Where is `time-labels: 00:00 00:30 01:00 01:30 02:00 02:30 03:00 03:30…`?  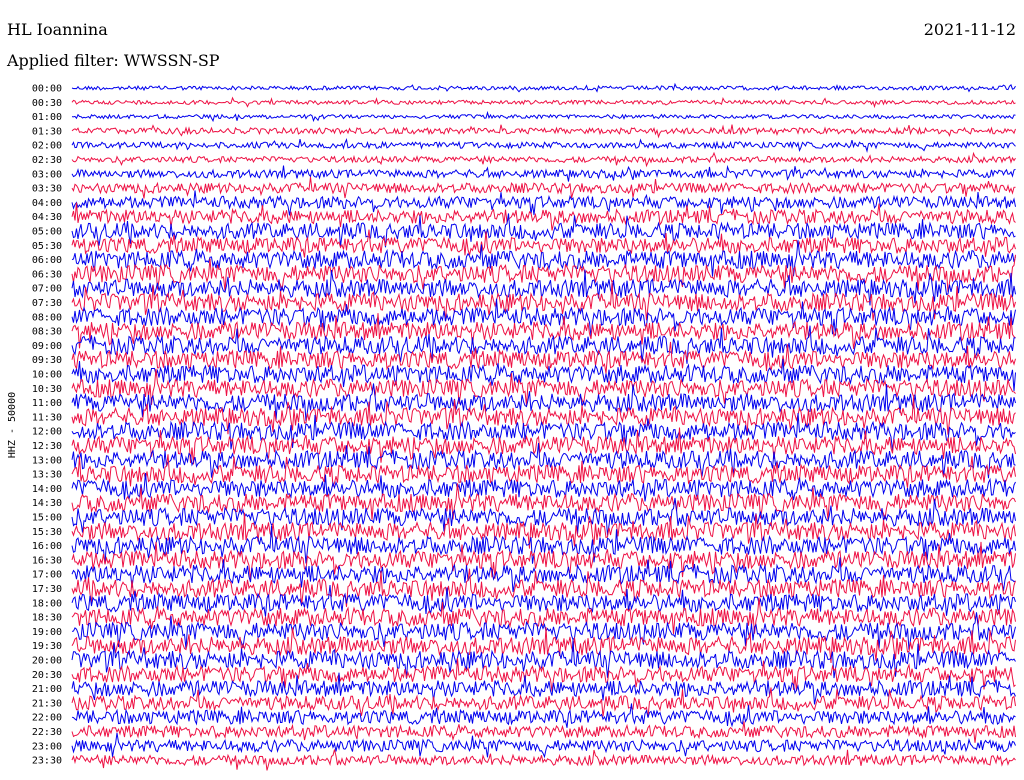 time-labels: 00:00 00:30 01:00 01:30 02:00 02:30 03:00 03:30… is located at coordinates (47, 425).